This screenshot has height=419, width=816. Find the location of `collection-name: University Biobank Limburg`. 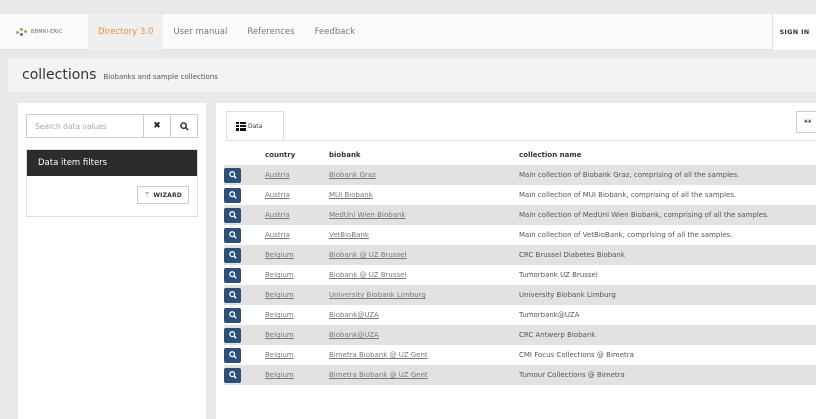

collection-name: University Biobank Limburg is located at coordinates (667, 295).